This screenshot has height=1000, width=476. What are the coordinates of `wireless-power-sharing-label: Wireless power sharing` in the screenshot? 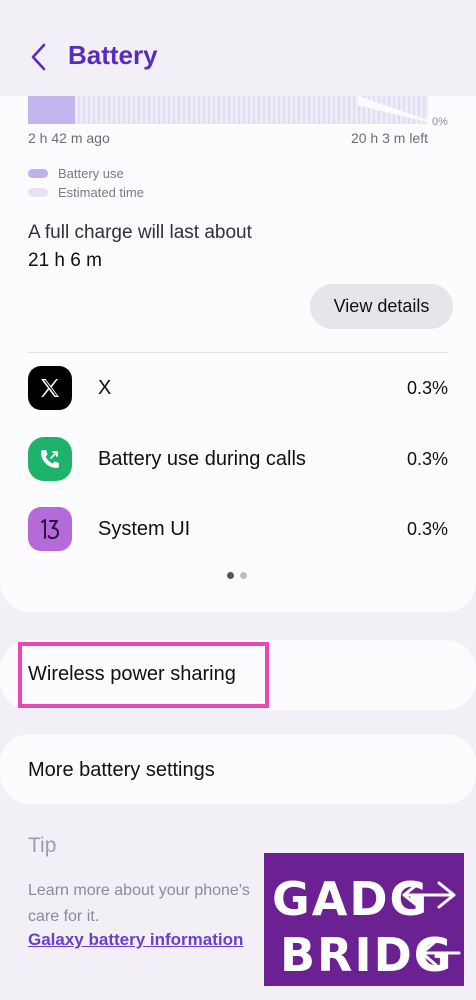 It's located at (132, 674).